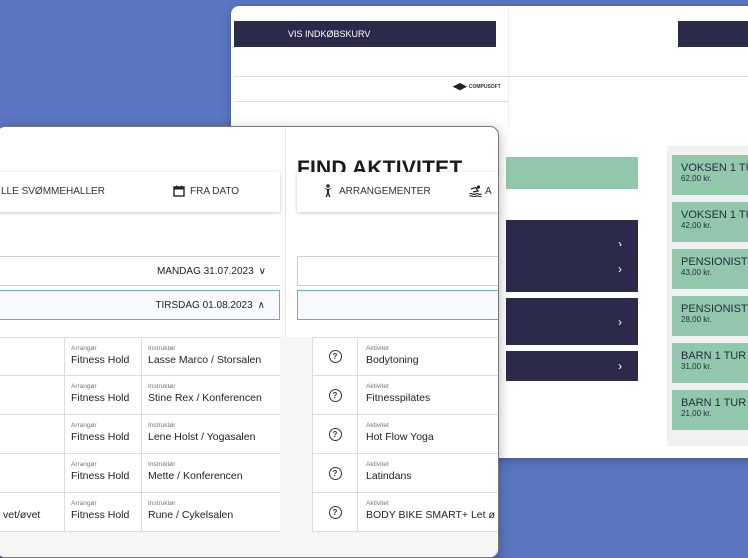 The width and height of the screenshot is (748, 558). Describe the element at coordinates (710, 410) in the screenshot. I see `price-item: BARN 1 TUR 21,00 kr.` at that location.